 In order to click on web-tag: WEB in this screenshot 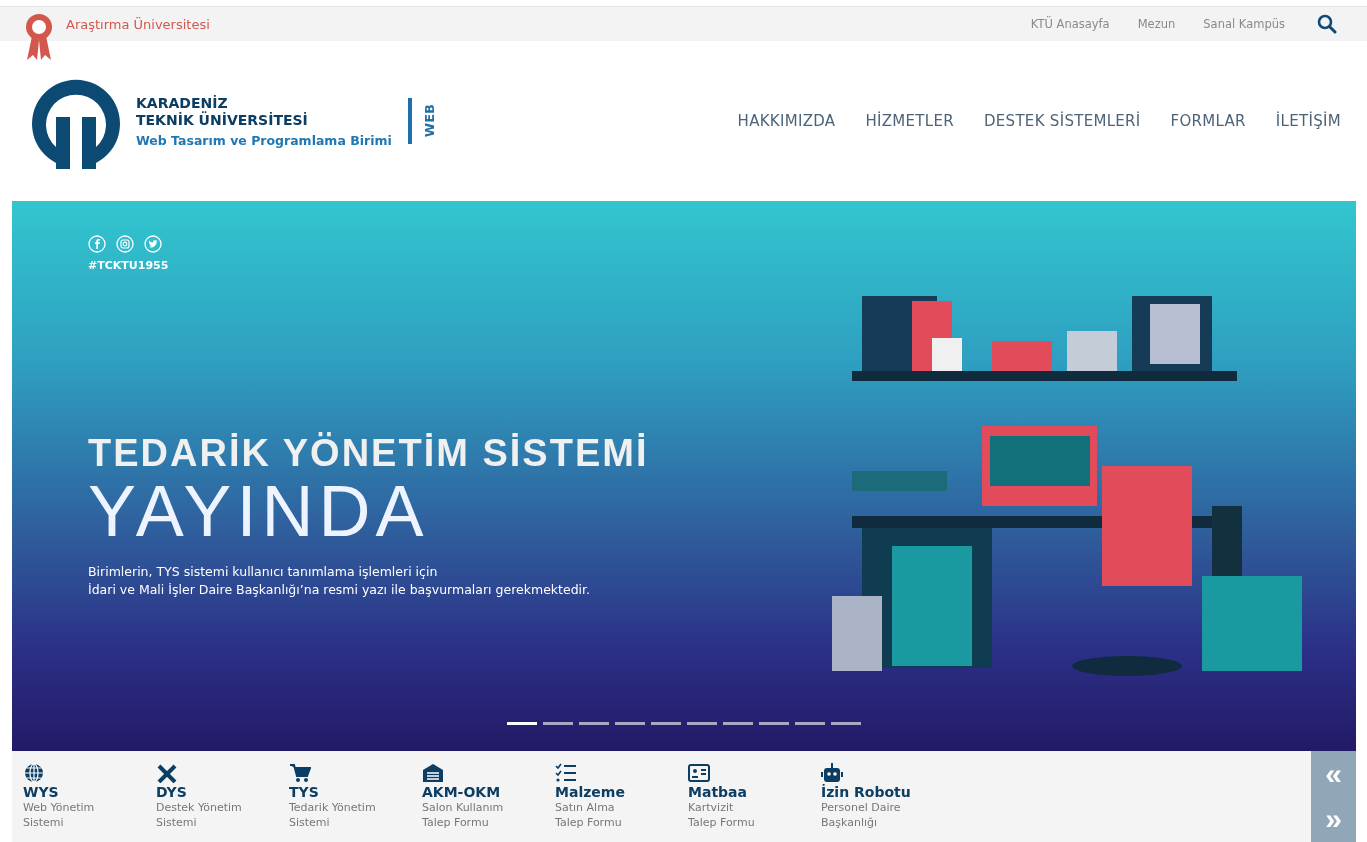, I will do `click(429, 121)`.